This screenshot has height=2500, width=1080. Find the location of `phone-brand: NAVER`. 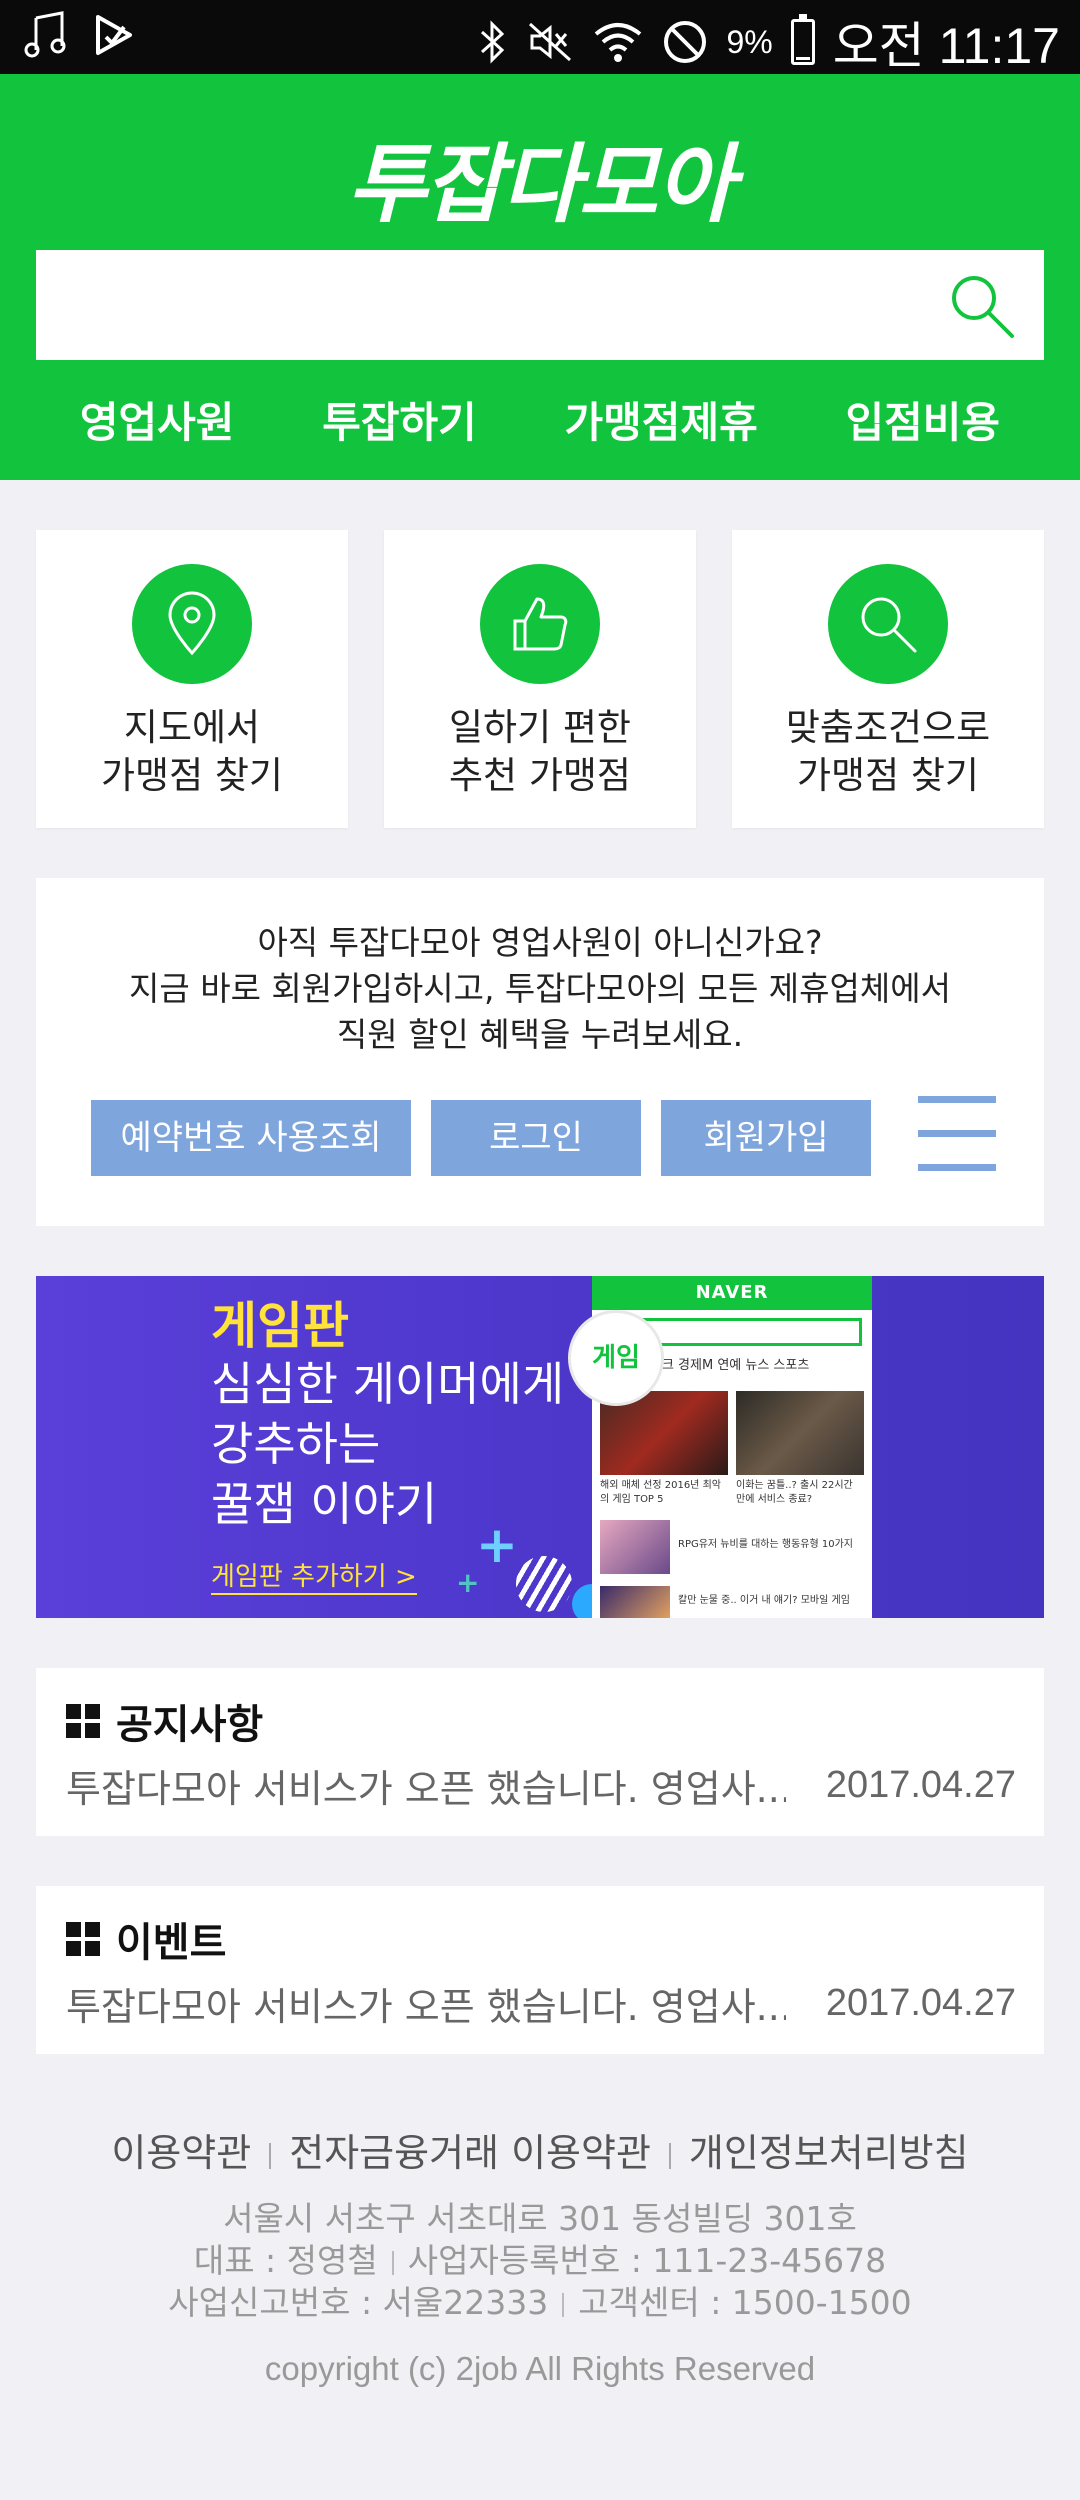

phone-brand: NAVER is located at coordinates (732, 1293).